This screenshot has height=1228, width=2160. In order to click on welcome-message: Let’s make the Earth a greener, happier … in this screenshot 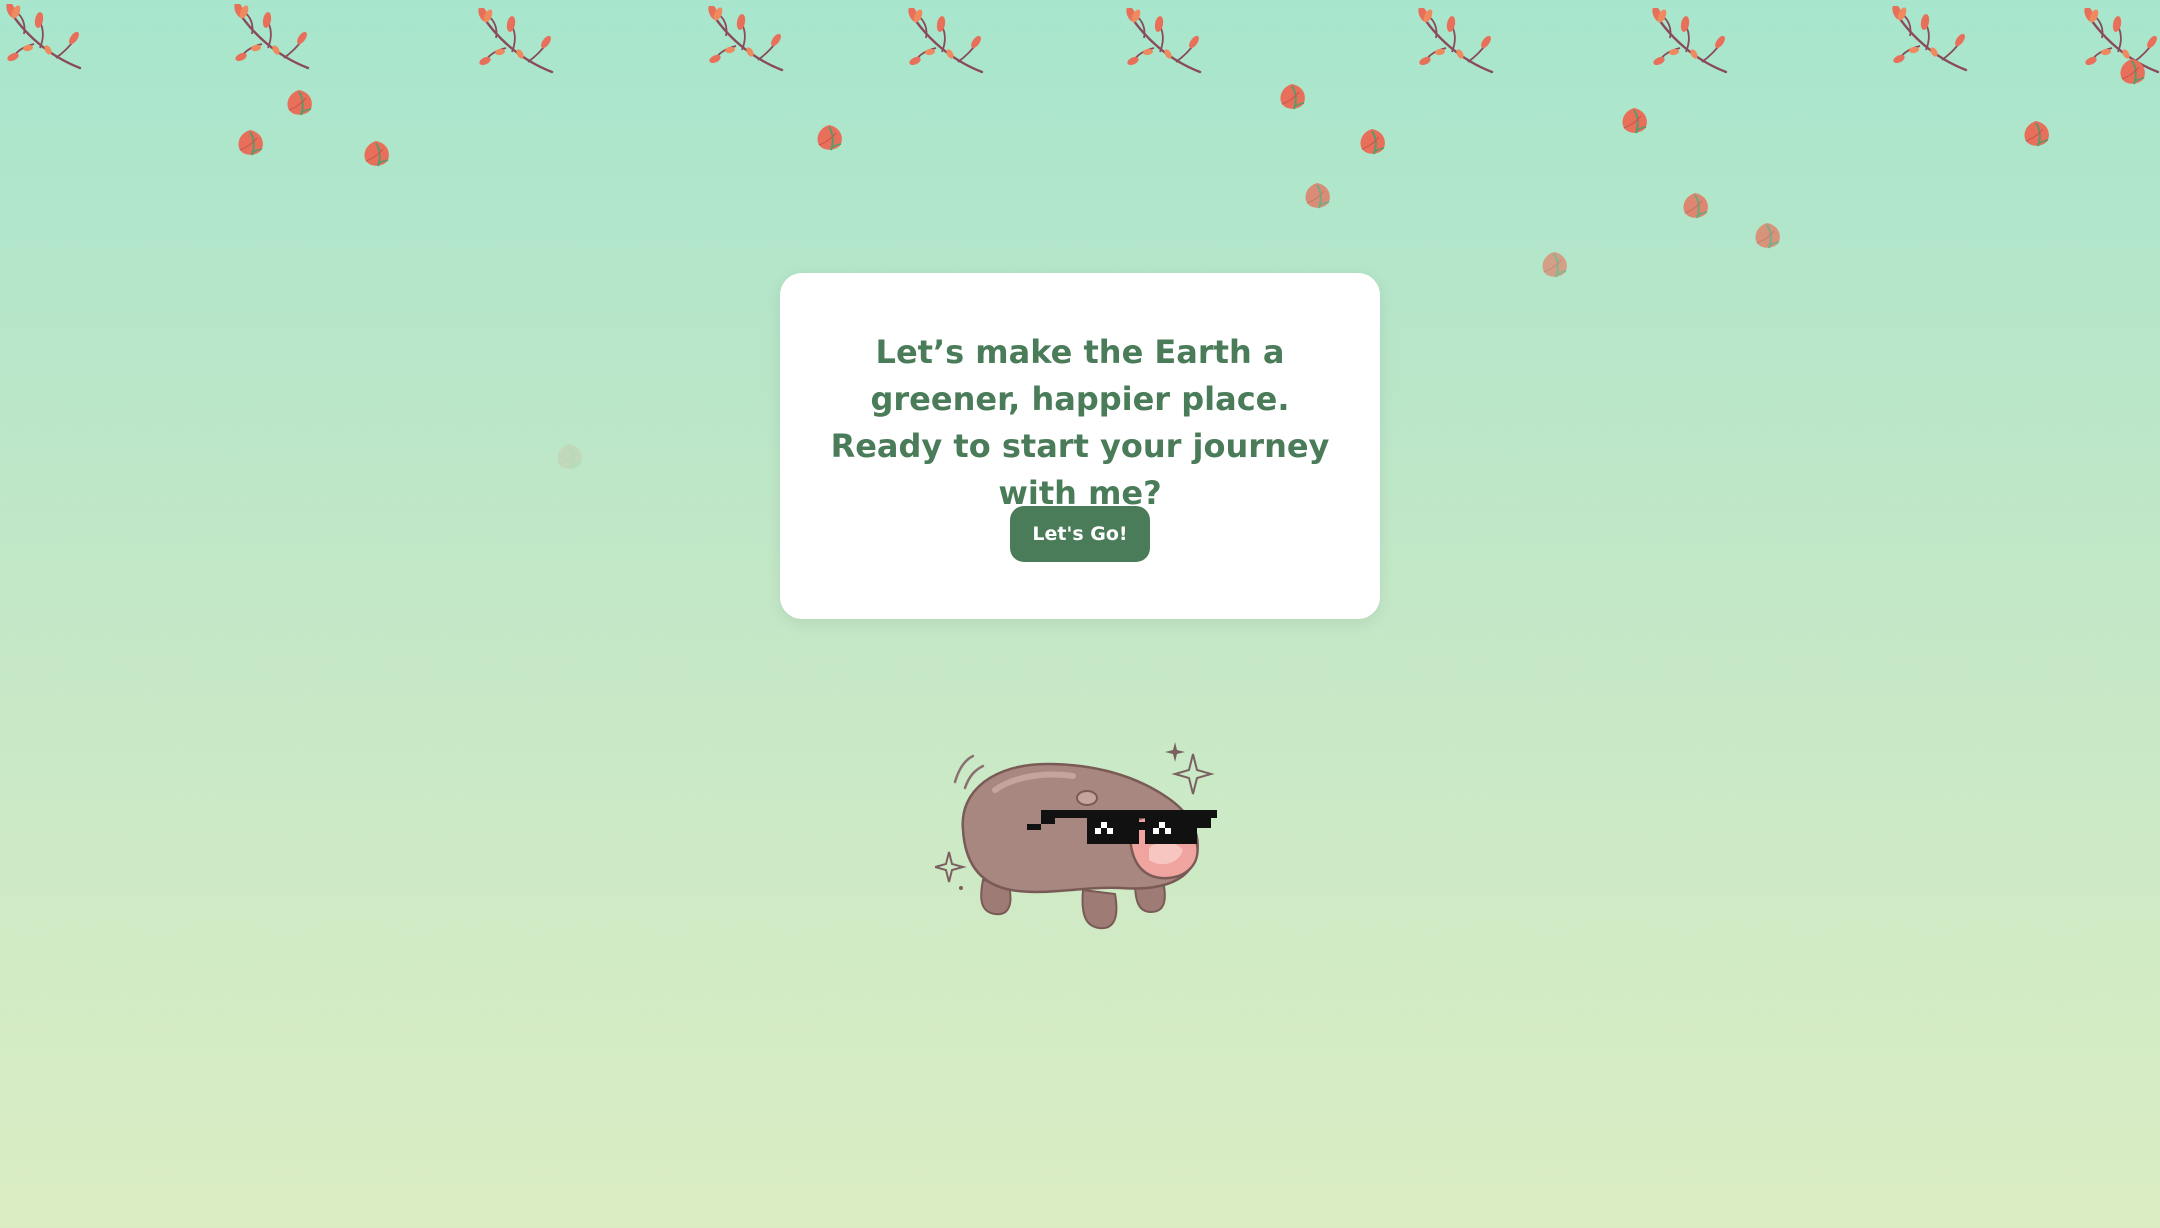, I will do `click(1080, 422)`.